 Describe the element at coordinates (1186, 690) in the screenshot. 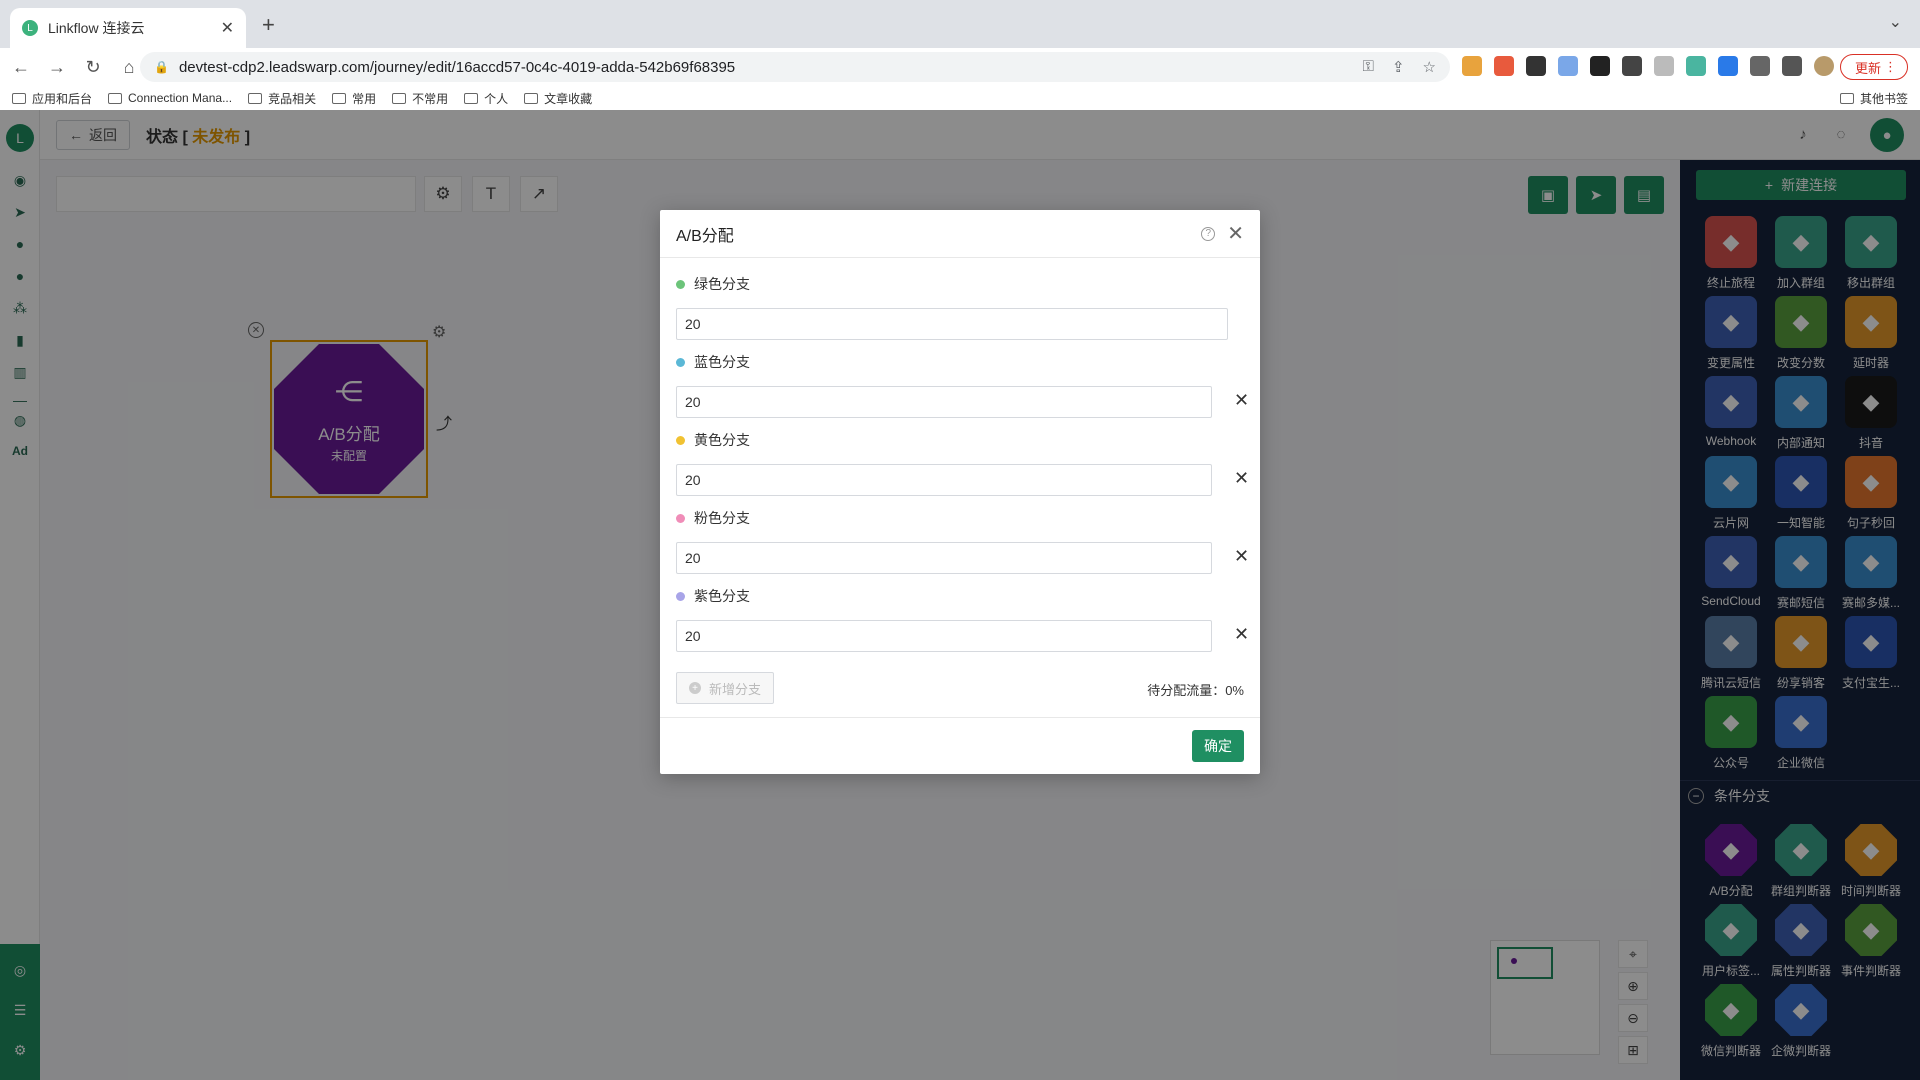

I see `remaining-label: 待分配流量：` at that location.